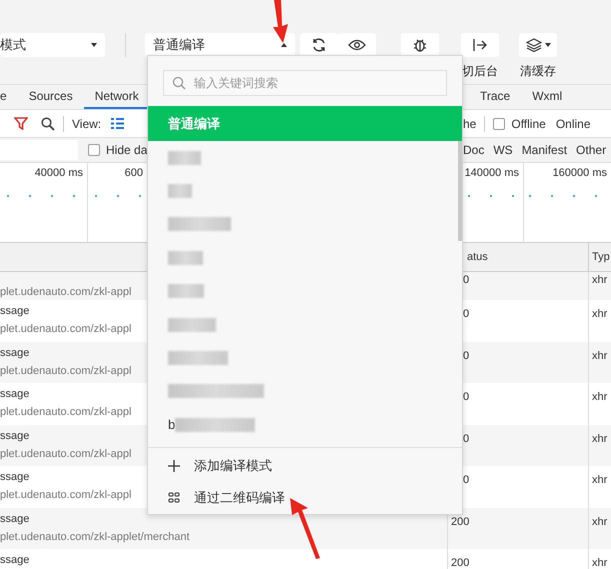  What do you see at coordinates (525, 257) in the screenshot?
I see `column-header: atus` at bounding box center [525, 257].